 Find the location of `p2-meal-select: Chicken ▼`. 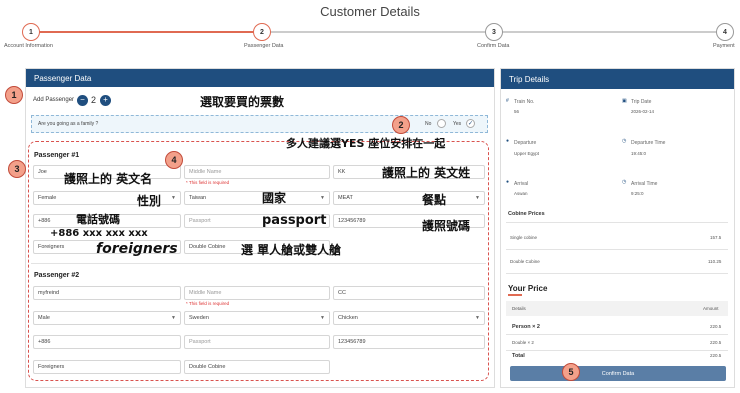

p2-meal-select: Chicken ▼ is located at coordinates (409, 318).